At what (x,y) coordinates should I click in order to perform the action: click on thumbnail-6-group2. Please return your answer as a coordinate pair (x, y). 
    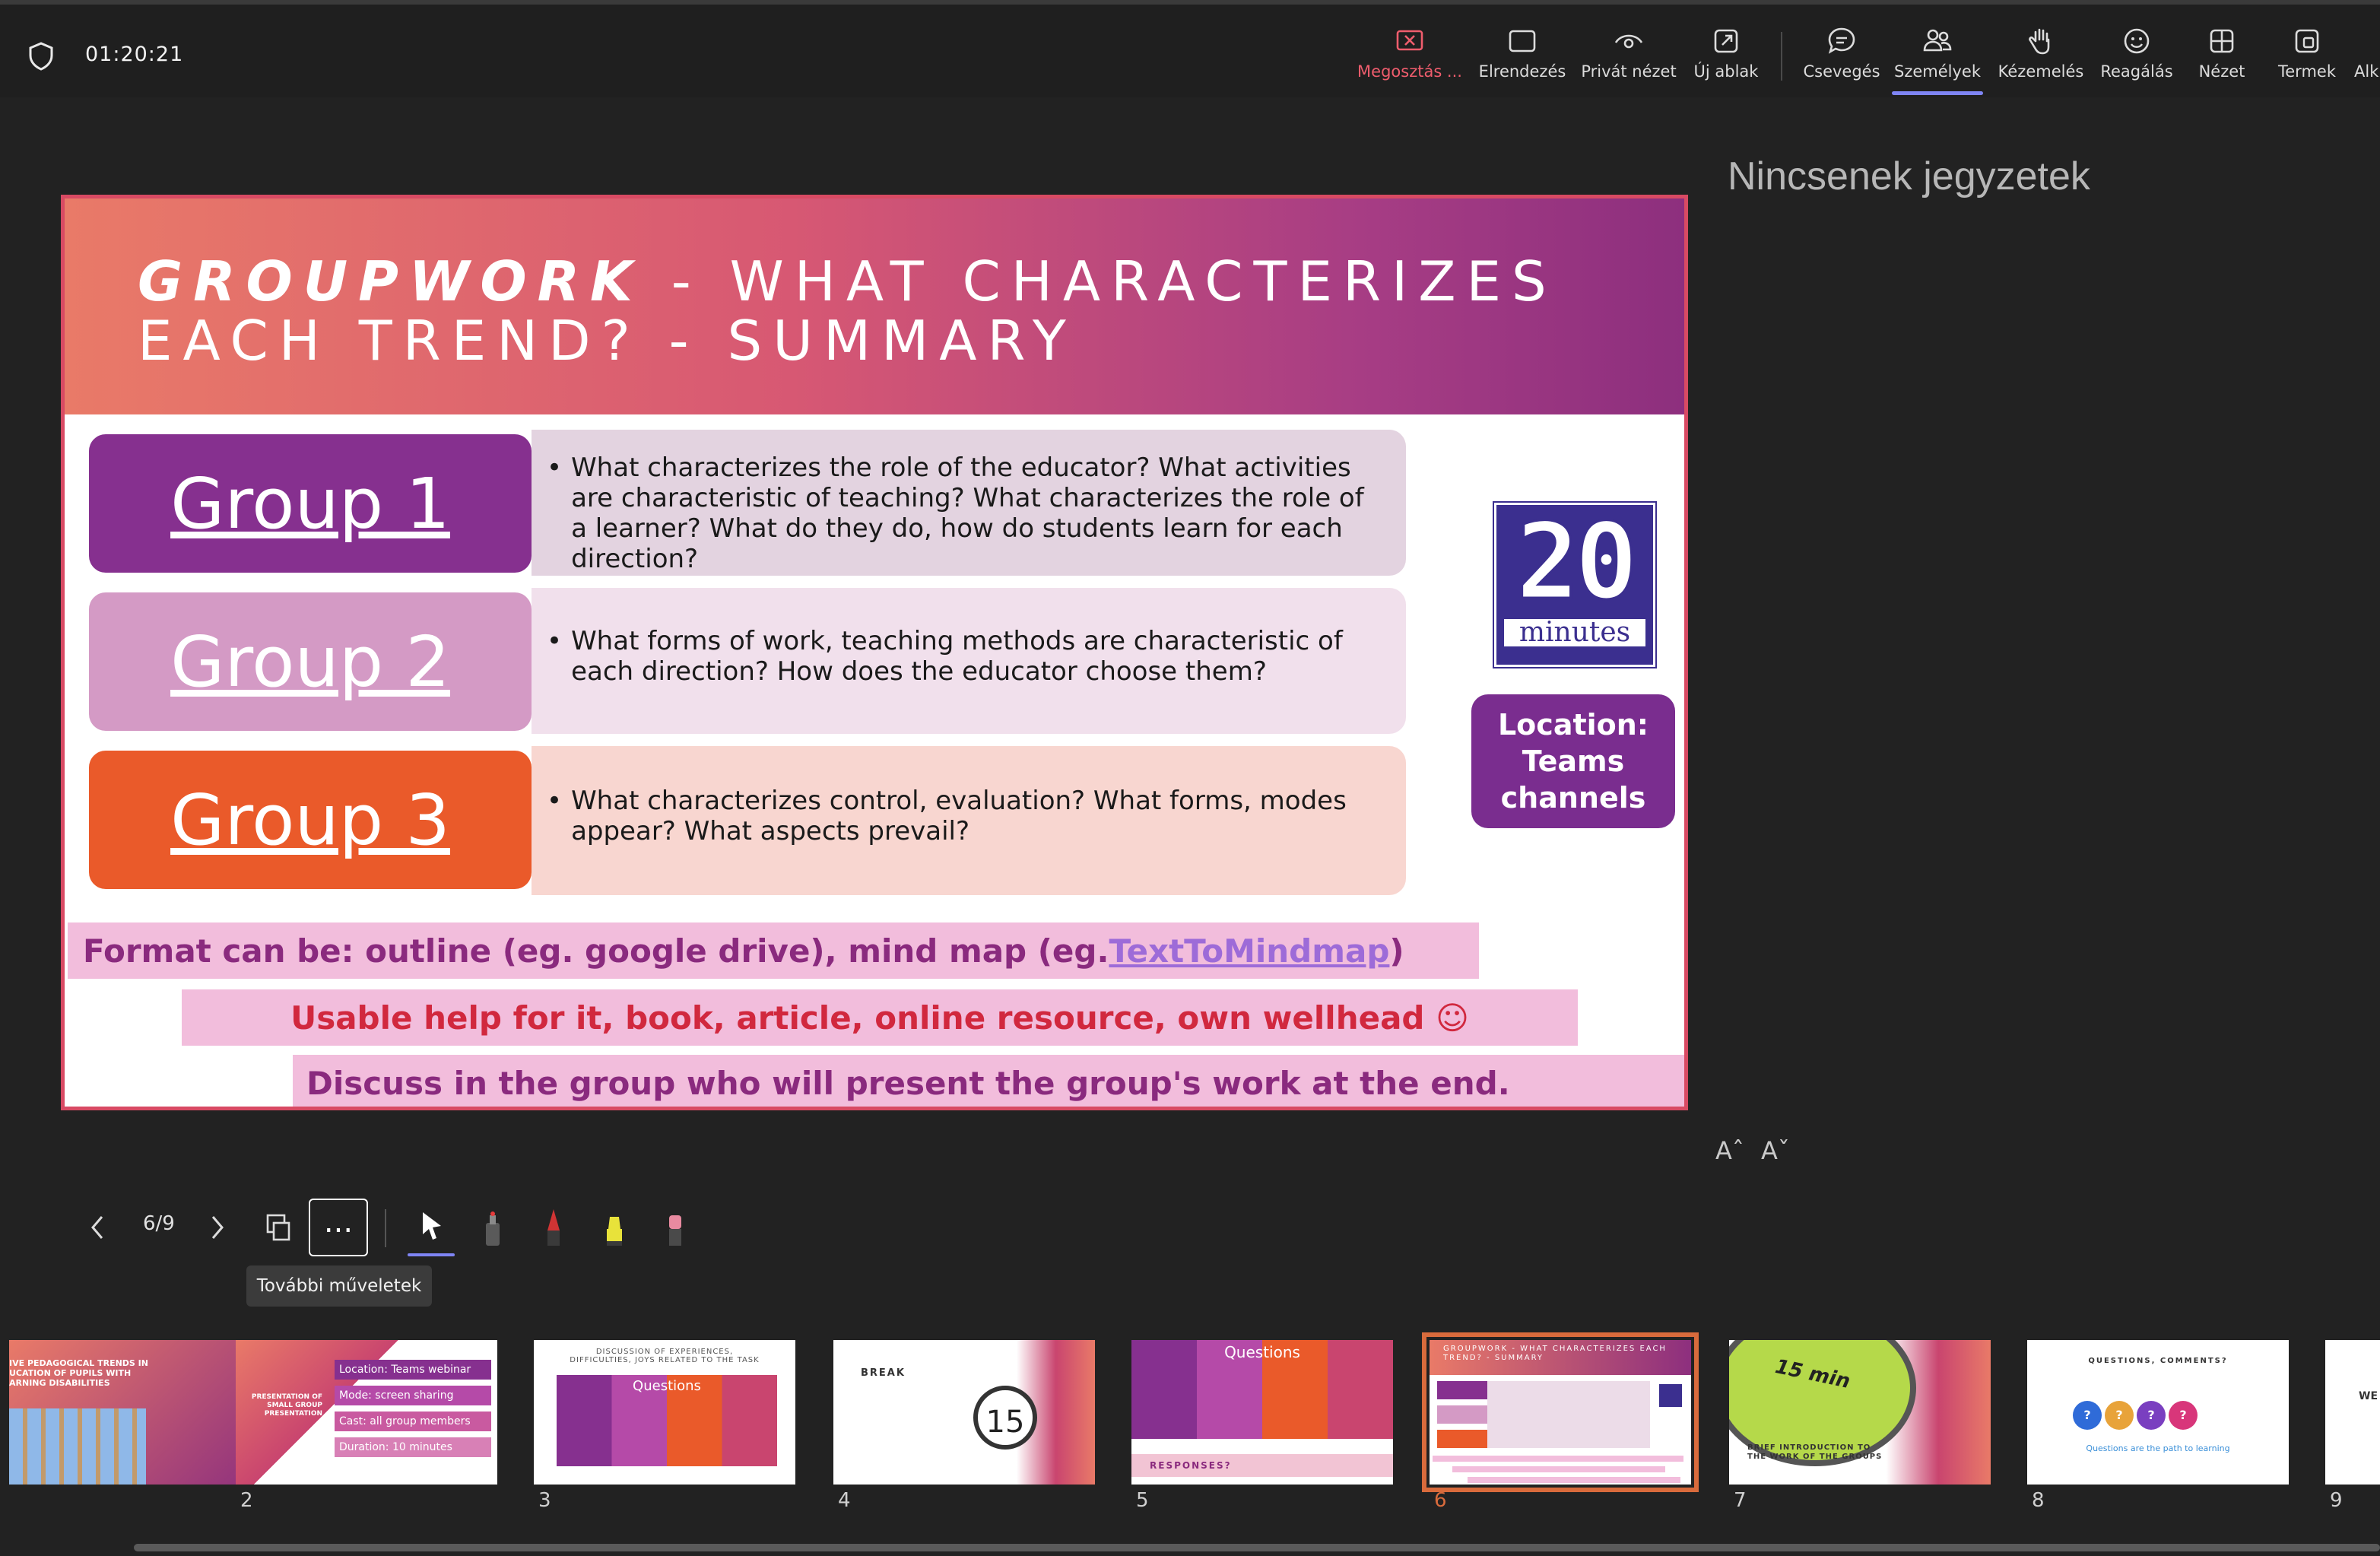
    Looking at the image, I should click on (1462, 1414).